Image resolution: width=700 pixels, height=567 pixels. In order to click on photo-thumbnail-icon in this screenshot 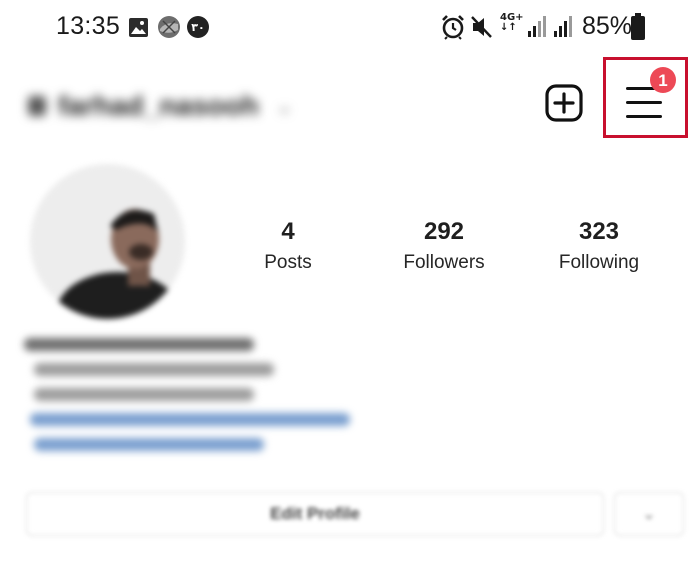, I will do `click(169, 27)`.